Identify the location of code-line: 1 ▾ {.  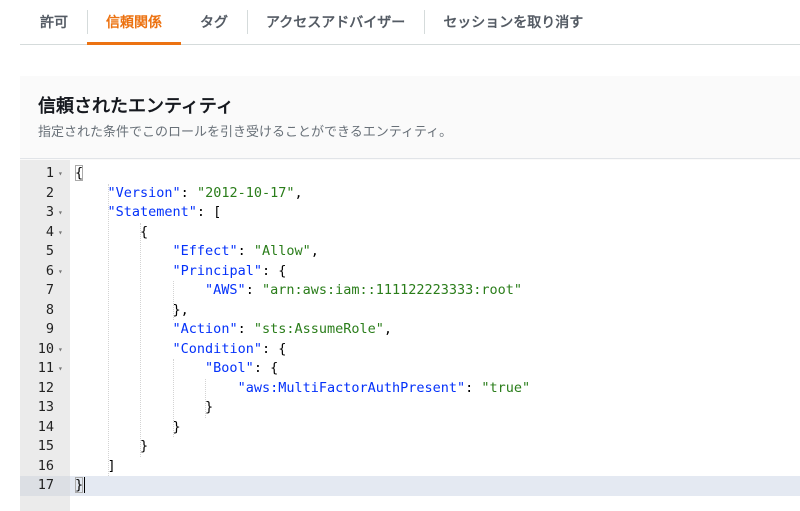
(410, 174).